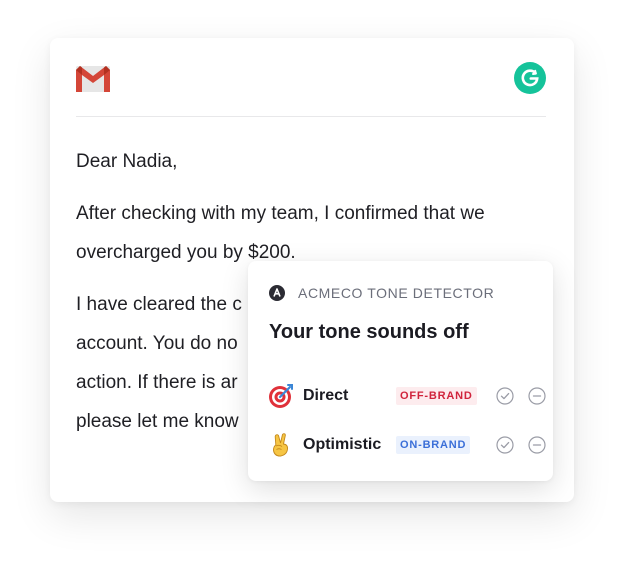 The width and height of the screenshot is (624, 565). Describe the element at coordinates (396, 293) in the screenshot. I see `panel-label: ACMECO TONE DETECTOR` at that location.